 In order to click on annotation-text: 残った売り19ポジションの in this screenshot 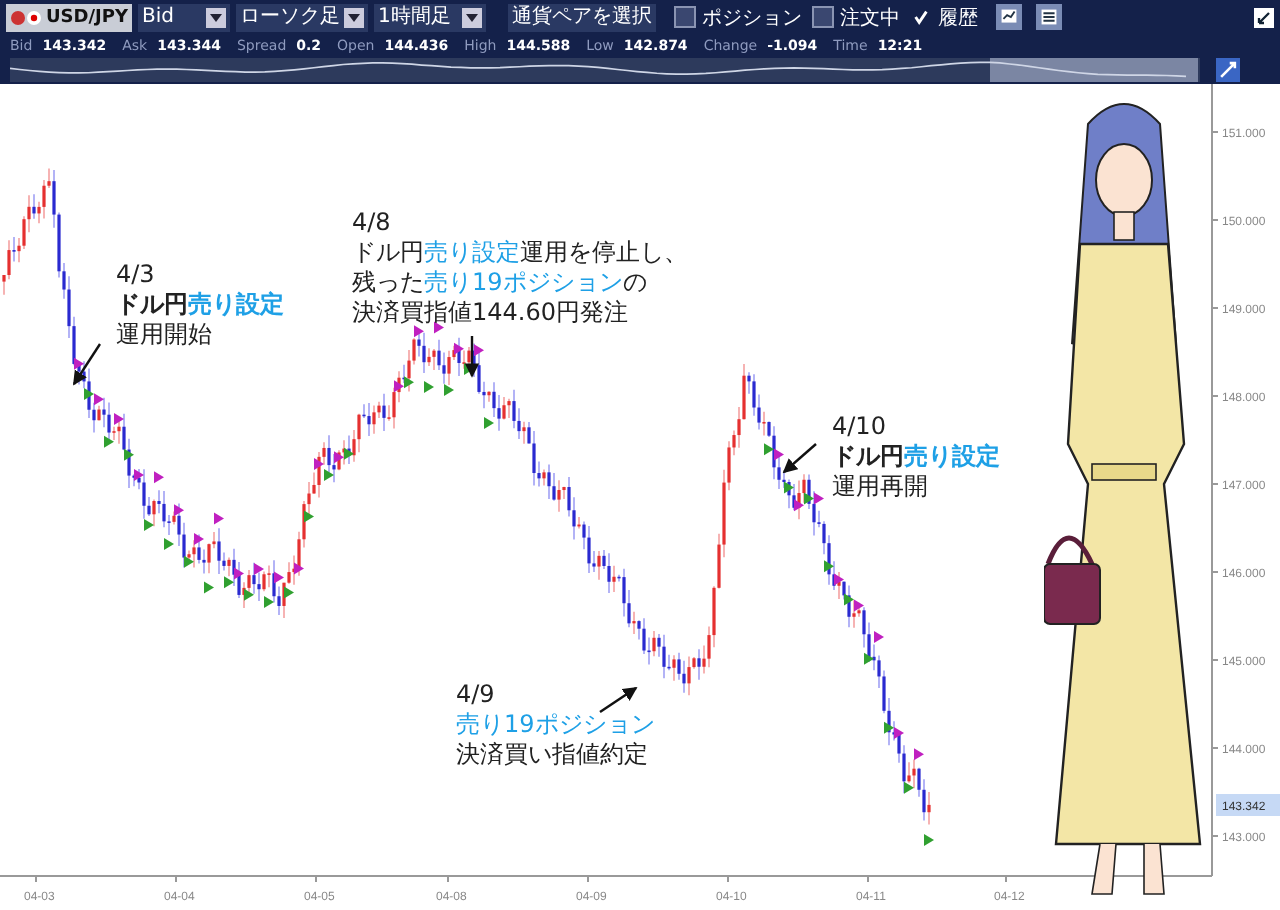, I will do `click(499, 283)`.